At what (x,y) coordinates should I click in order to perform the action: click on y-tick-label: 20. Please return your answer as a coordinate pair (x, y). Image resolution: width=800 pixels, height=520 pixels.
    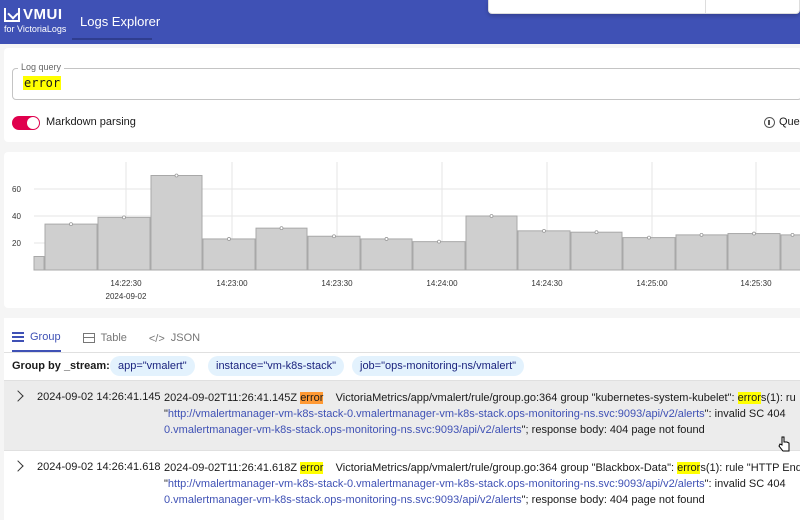
    Looking at the image, I should click on (16, 243).